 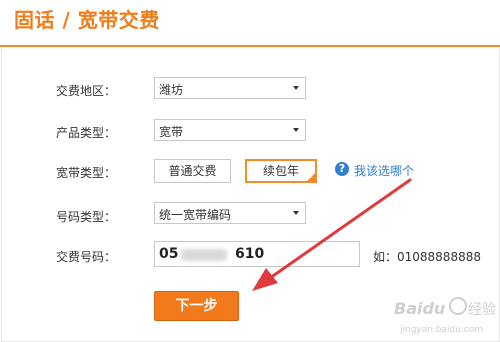 I want to click on baidu-watermark-logo: Baidu 经验 jingyan.baidu.com, so click(x=445, y=316).